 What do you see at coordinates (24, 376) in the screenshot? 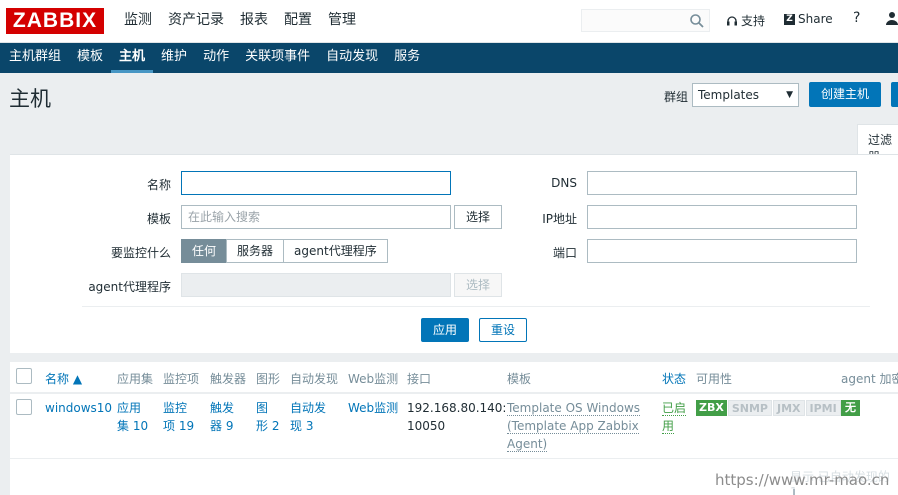
I see `select-all-checkbox` at bounding box center [24, 376].